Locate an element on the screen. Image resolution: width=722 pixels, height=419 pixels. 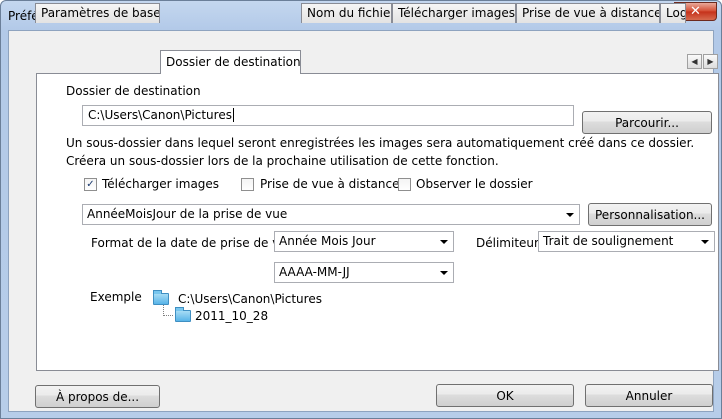
delimiter-value: Trait de soulignement is located at coordinates (608, 241).